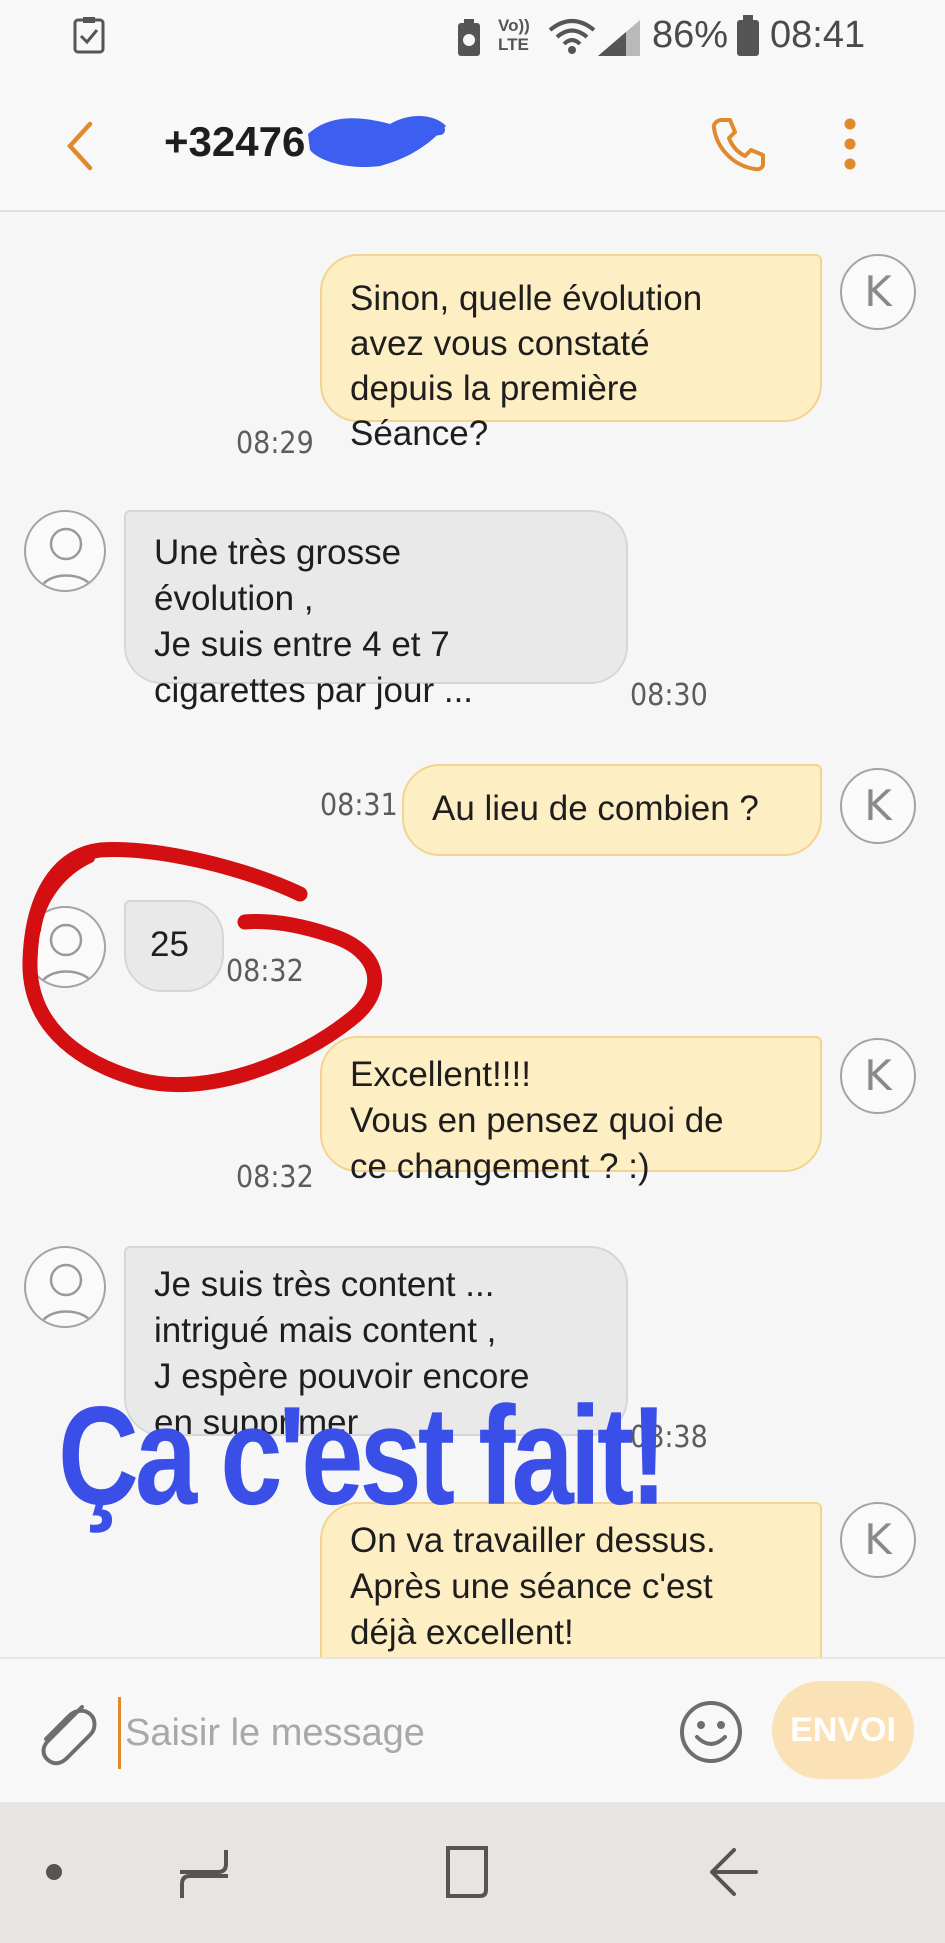 This screenshot has height=1943, width=945. Describe the element at coordinates (377, 141) in the screenshot. I see `redaction-scribble` at that location.